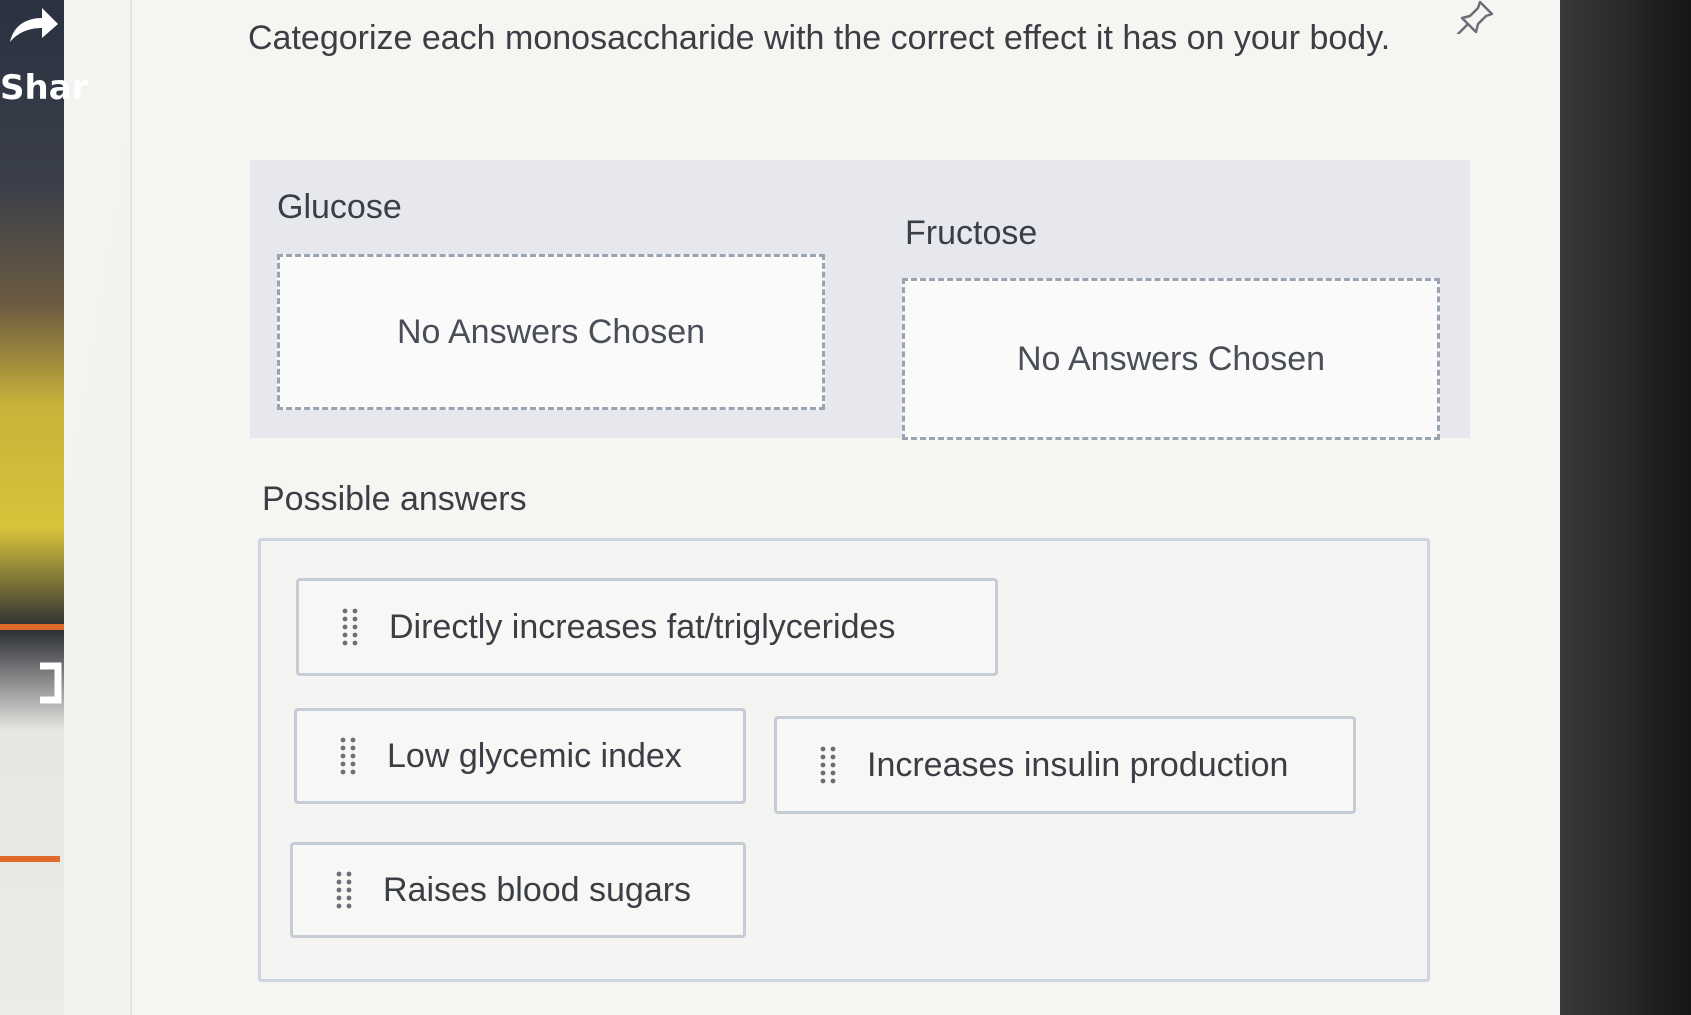 The image size is (1691, 1015). I want to click on answer-label: Increases insulin production, so click(1078, 764).